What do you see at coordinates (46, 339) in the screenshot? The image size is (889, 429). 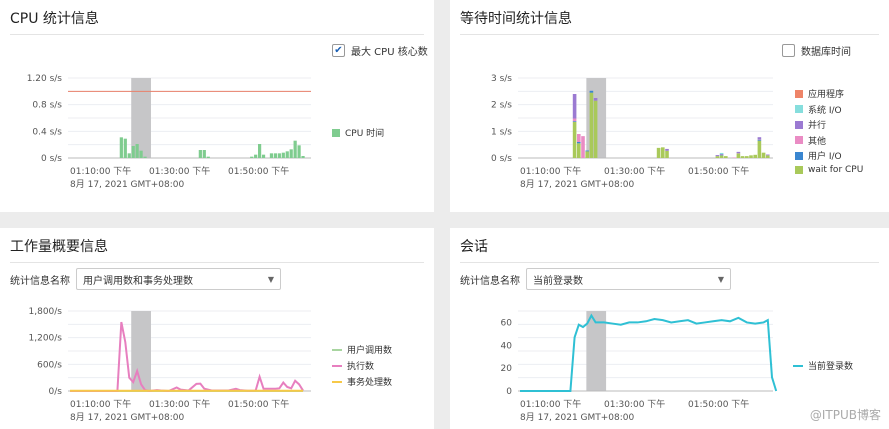 I see `y-tick-label: 1,200/s` at bounding box center [46, 339].